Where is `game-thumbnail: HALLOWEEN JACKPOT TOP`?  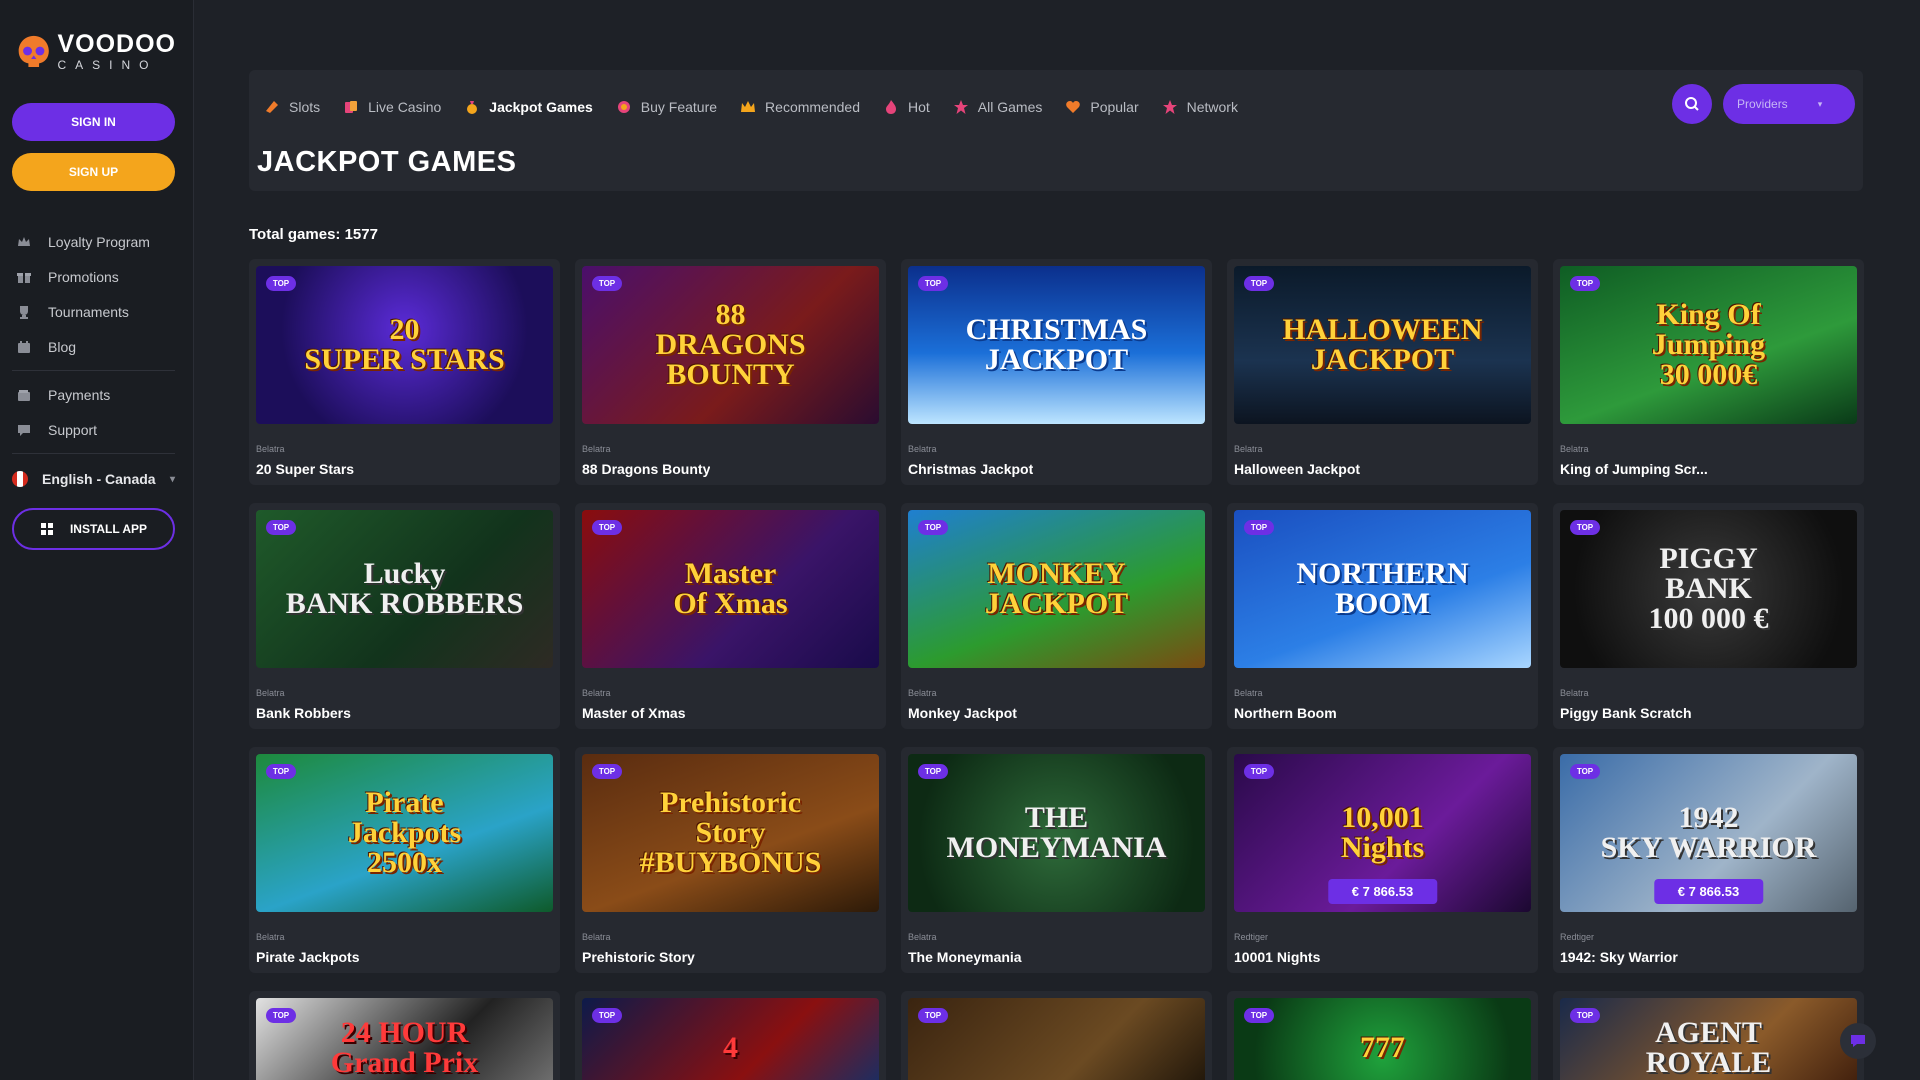
game-thumbnail: HALLOWEEN JACKPOT TOP is located at coordinates (1382, 345).